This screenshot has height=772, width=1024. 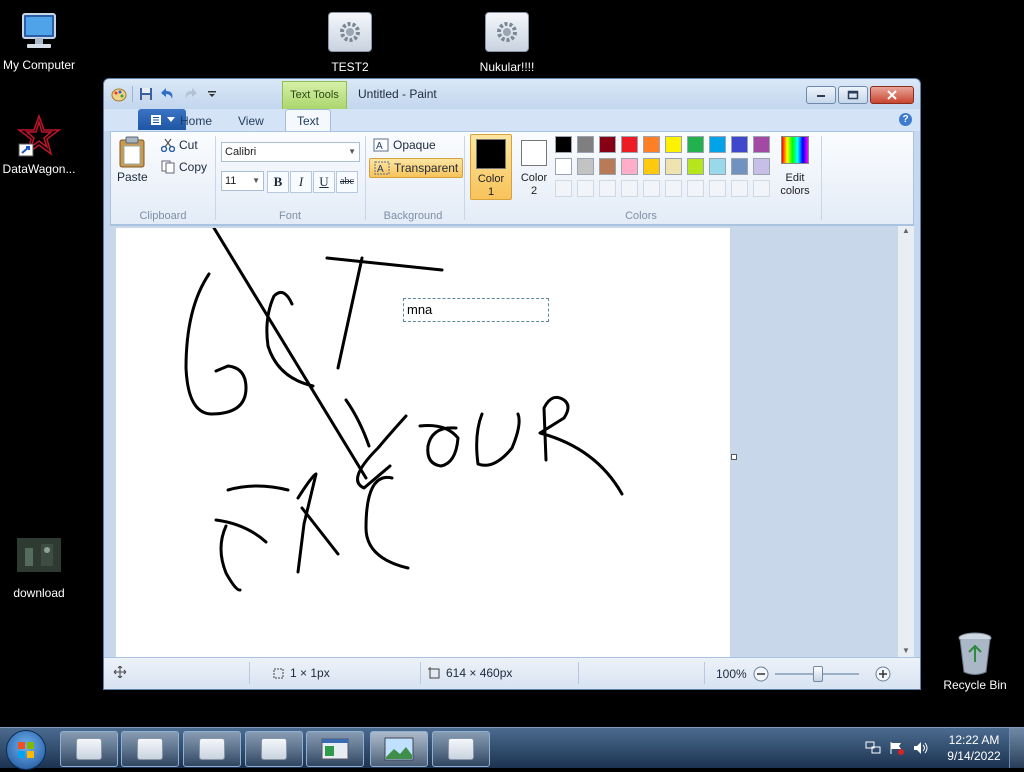 What do you see at coordinates (821, 95) in the screenshot?
I see `minimize-button` at bounding box center [821, 95].